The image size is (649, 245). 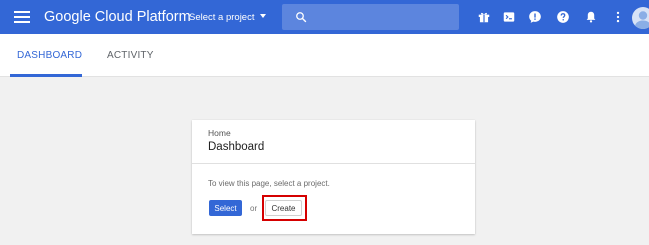 I want to click on select-button: Select, so click(x=225, y=208).